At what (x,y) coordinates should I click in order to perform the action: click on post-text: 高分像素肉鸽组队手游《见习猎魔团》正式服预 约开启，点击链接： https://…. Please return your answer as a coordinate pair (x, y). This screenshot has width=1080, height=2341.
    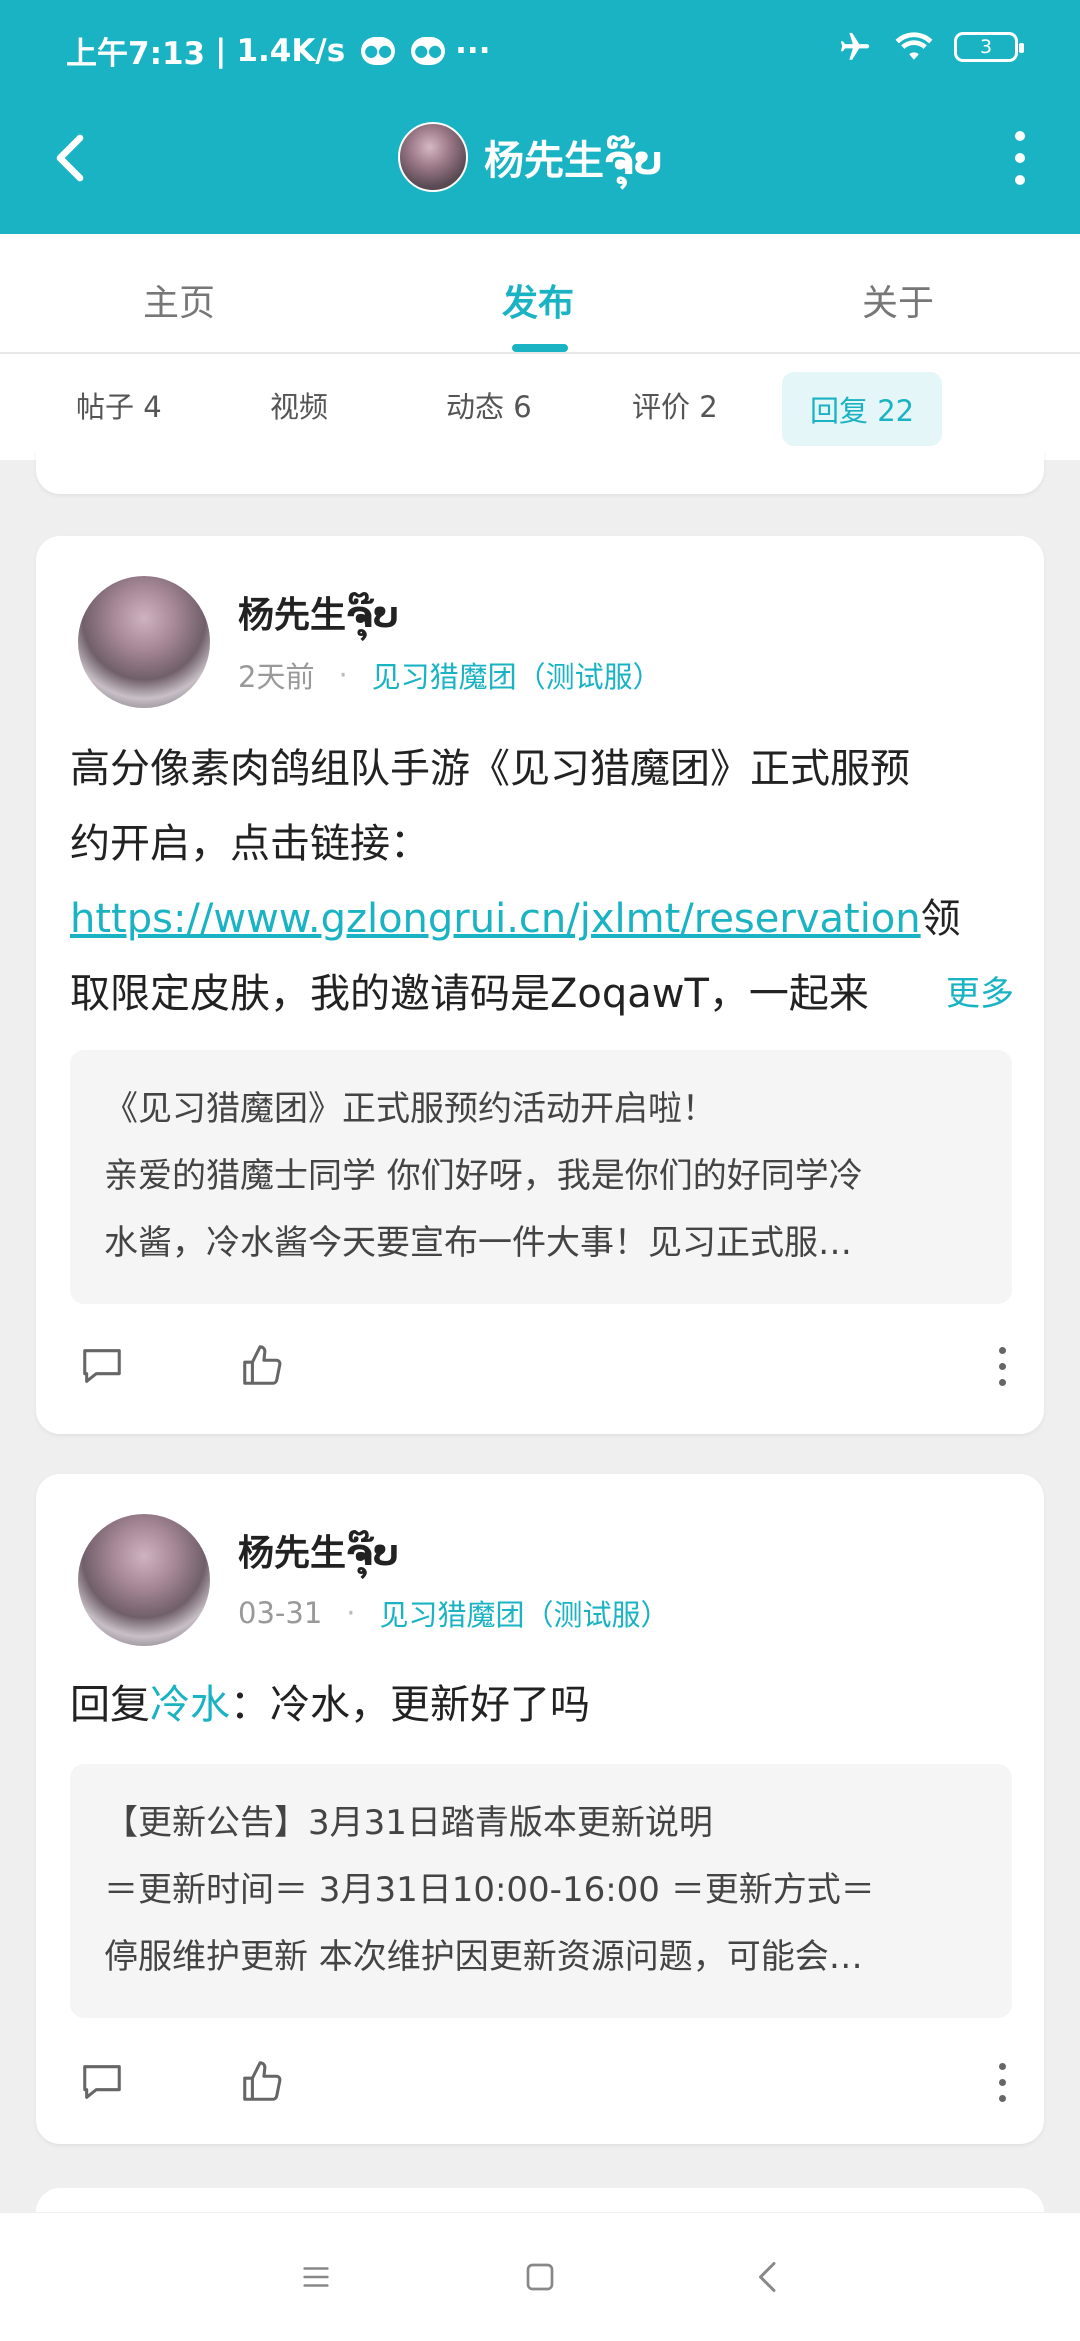
    Looking at the image, I should click on (542, 882).